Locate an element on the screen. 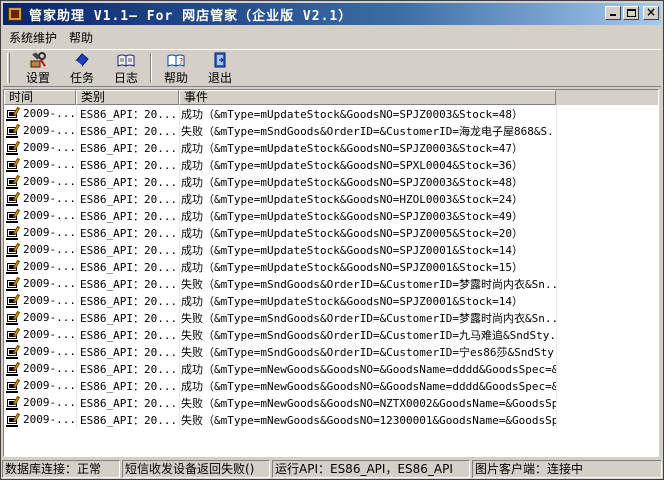  close-button: × is located at coordinates (651, 12).